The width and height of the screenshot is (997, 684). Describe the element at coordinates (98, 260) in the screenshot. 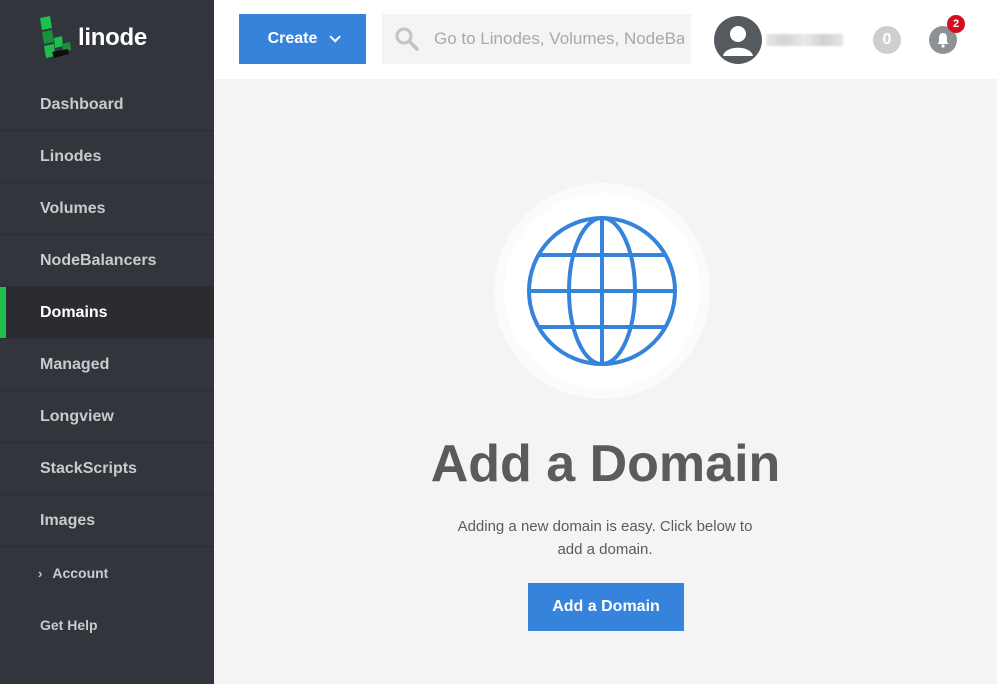

I see `sidebar-item-label: NodeBalancers` at that location.